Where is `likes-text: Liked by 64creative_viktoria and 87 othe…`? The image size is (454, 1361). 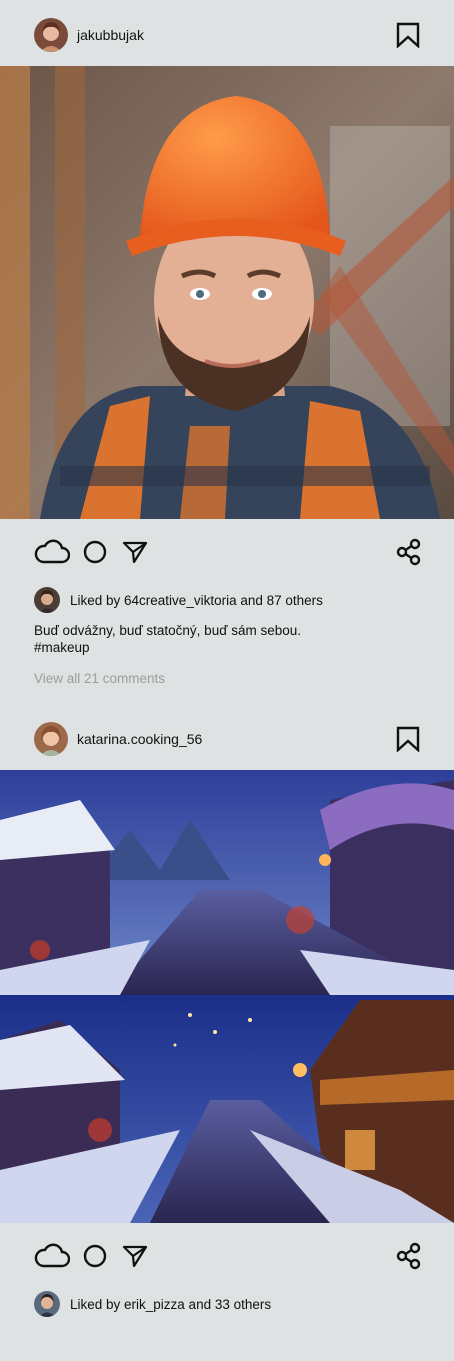 likes-text: Liked by 64creative_viktoria and 87 othe… is located at coordinates (196, 600).